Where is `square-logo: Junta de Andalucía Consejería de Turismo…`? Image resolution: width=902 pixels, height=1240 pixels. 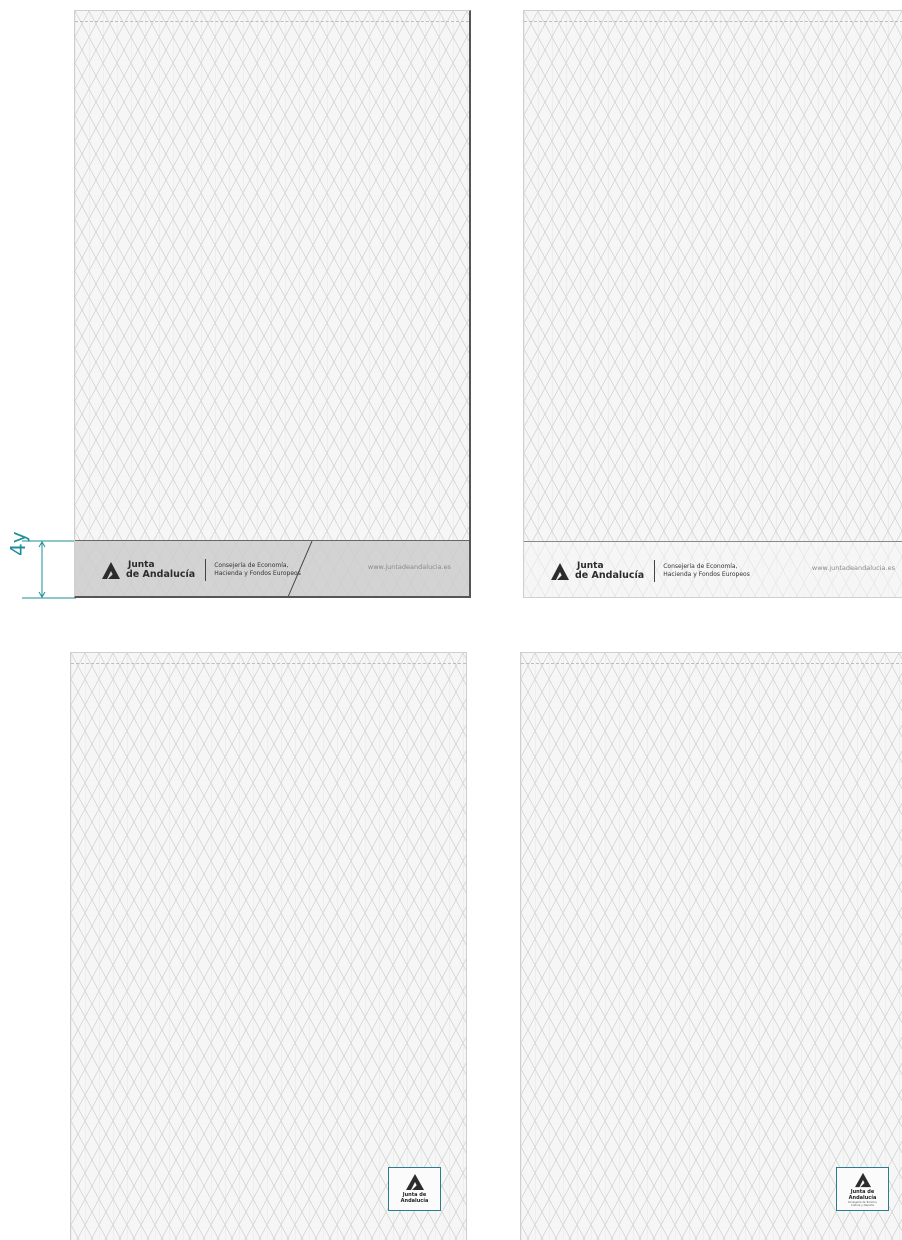 square-logo: Junta de Andalucía Consejería de Turismo… is located at coordinates (862, 1189).